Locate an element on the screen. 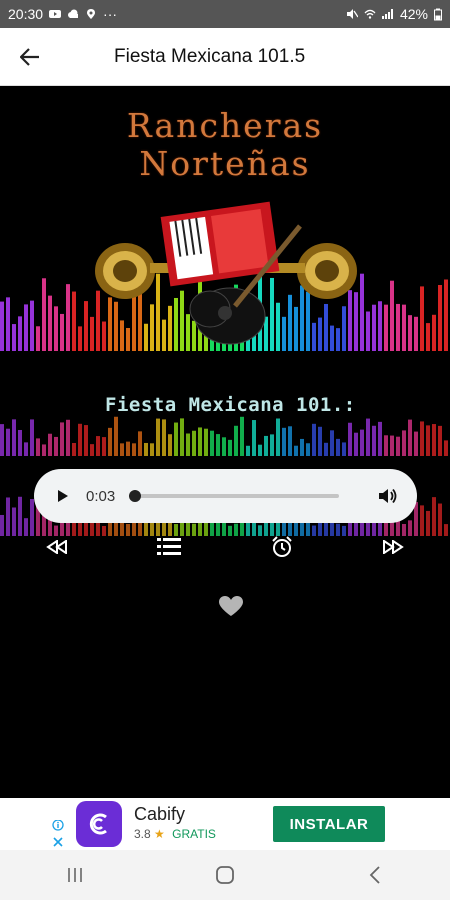  seek-bar is located at coordinates (234, 496).